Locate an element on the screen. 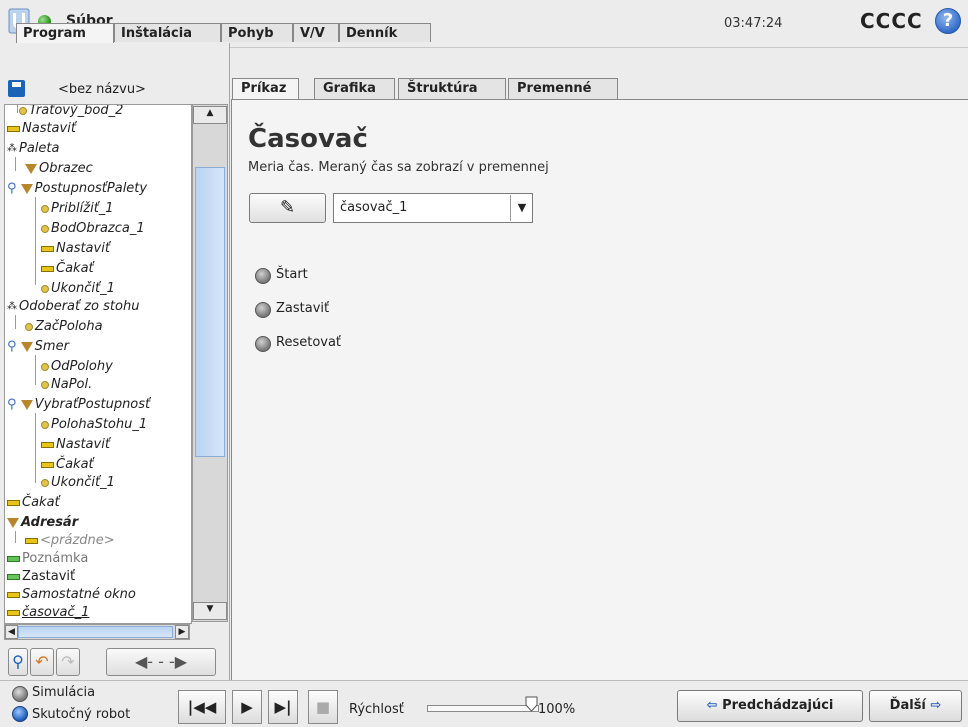 The width and height of the screenshot is (968, 727). tree-node-label: Poznámka is located at coordinates (55, 558).